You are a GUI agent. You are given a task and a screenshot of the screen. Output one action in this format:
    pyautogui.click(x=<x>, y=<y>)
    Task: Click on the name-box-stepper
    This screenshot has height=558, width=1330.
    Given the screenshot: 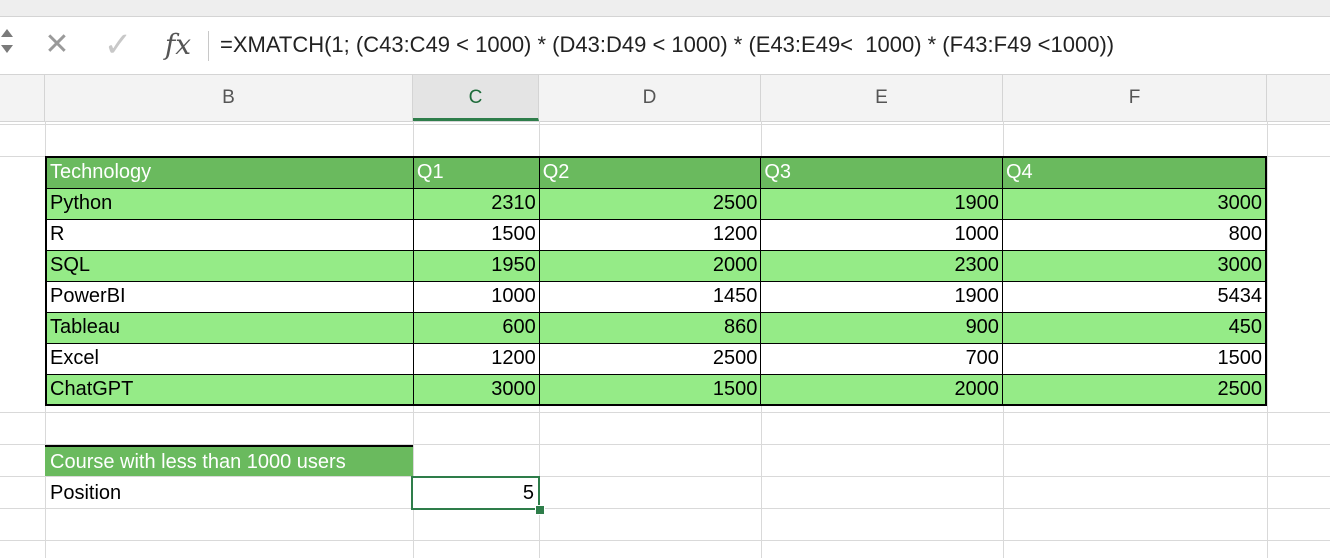 What is the action you would take?
    pyautogui.click(x=7, y=41)
    